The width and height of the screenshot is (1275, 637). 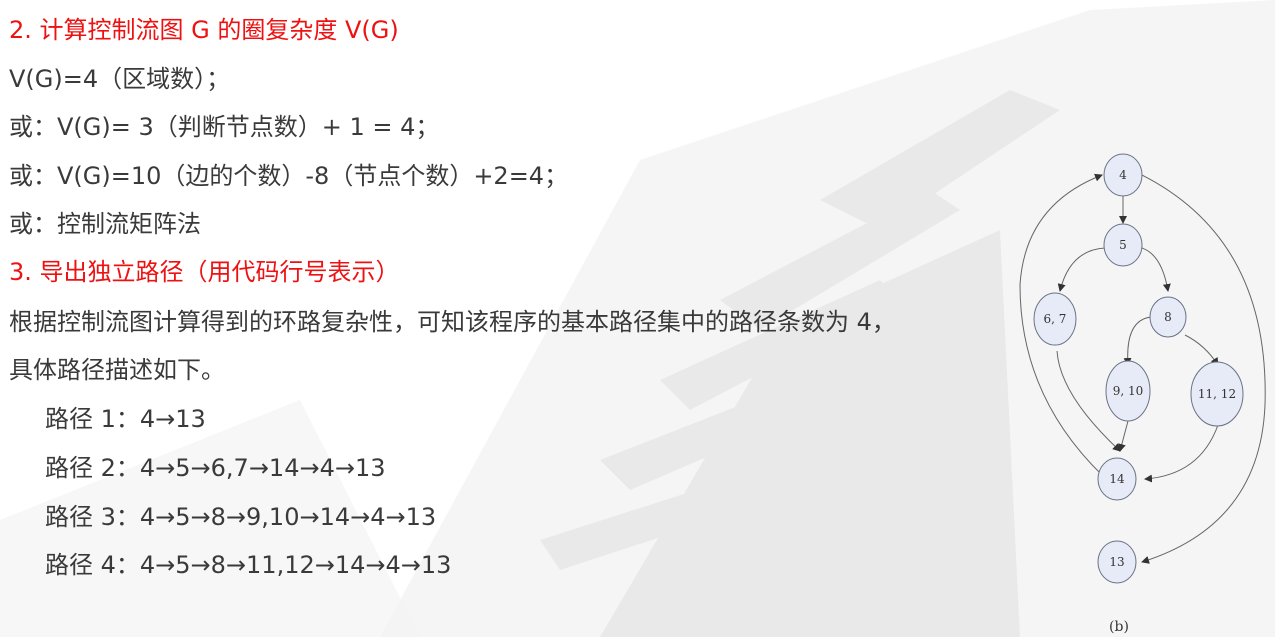 What do you see at coordinates (1081, 269) in the screenshot?
I see `edge-5-6,7` at bounding box center [1081, 269].